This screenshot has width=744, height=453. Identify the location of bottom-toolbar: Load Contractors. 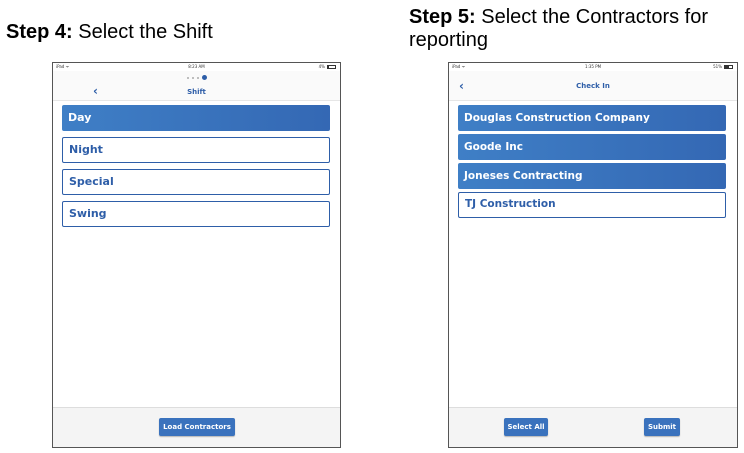
(196, 427).